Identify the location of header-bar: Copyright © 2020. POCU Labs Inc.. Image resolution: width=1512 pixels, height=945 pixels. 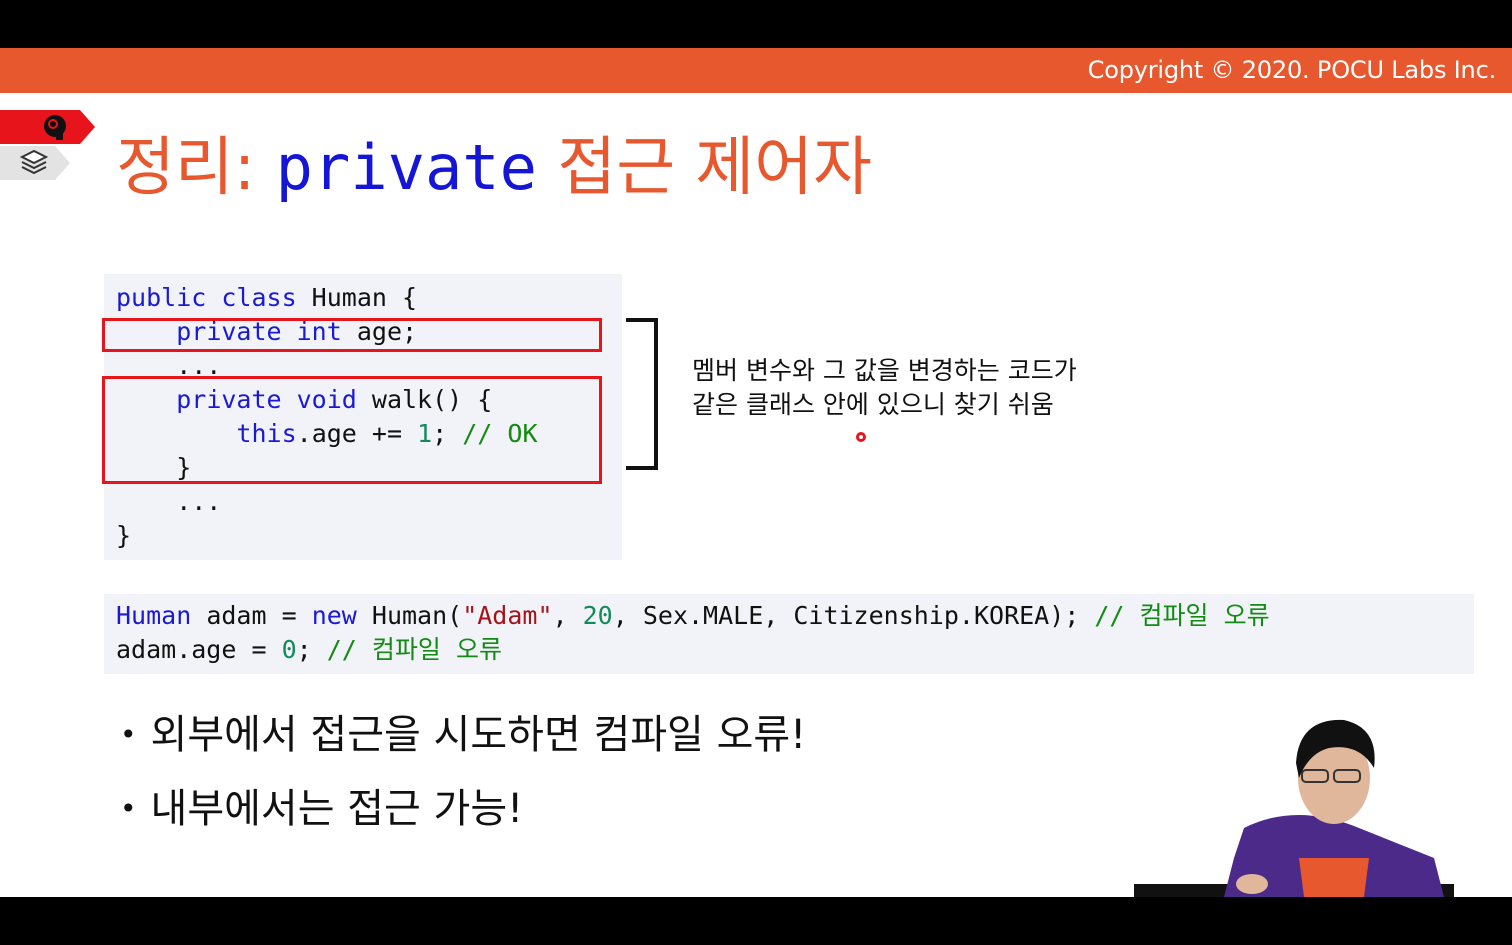
(756, 70).